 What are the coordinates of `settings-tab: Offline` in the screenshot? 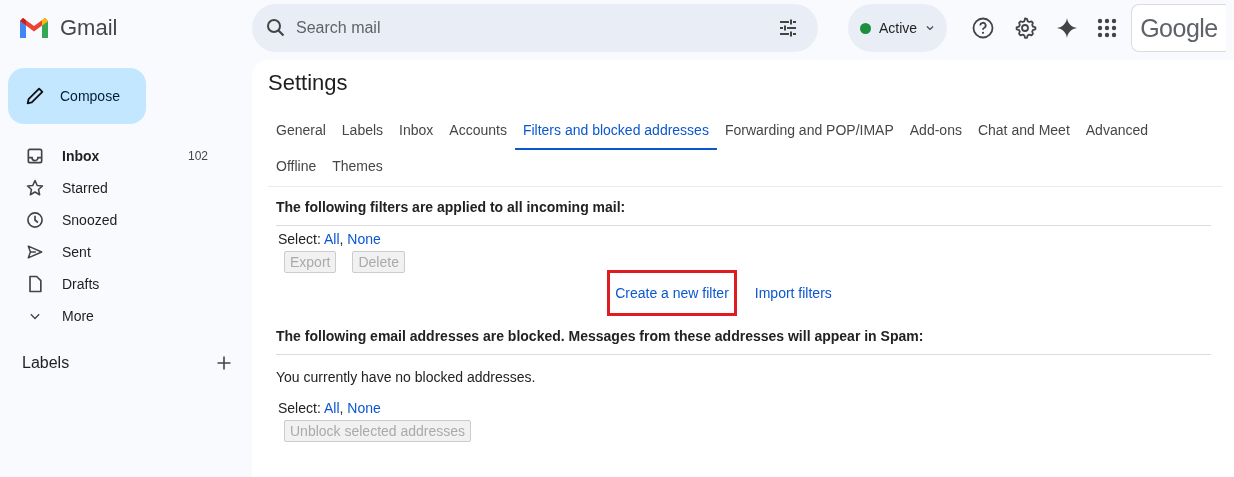 It's located at (296, 168).